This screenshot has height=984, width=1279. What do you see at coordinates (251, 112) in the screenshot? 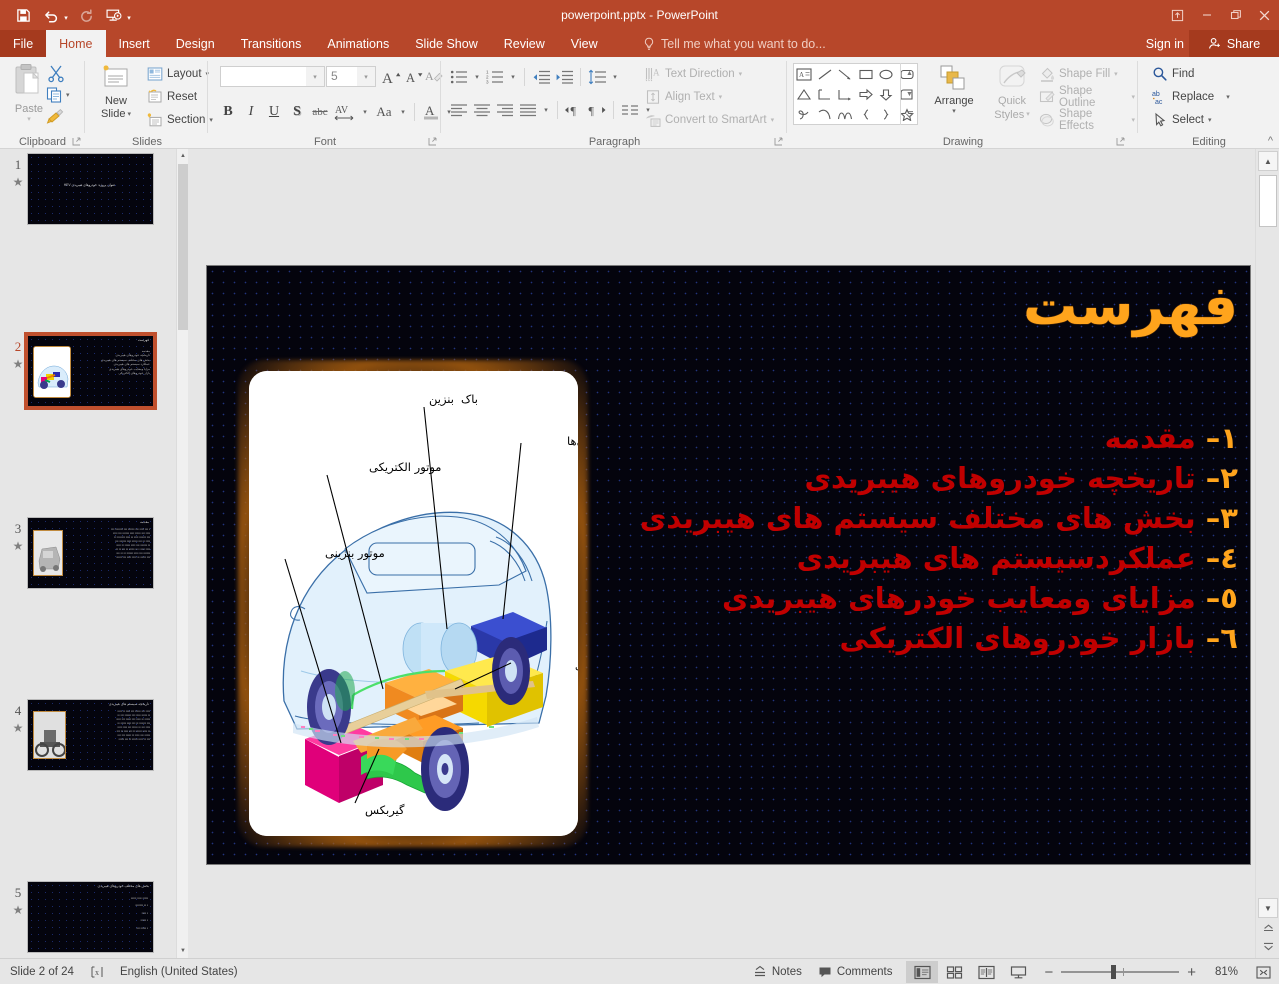
I see `italic-button: I` at bounding box center [251, 112].